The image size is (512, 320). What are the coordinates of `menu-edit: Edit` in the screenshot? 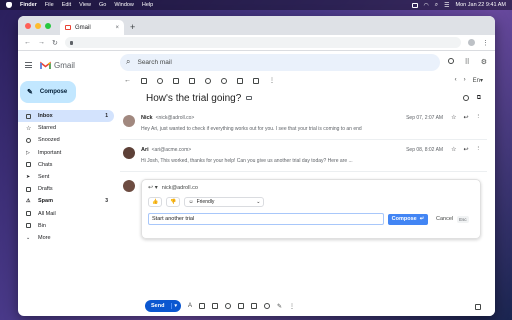 It's located at (66, 5).